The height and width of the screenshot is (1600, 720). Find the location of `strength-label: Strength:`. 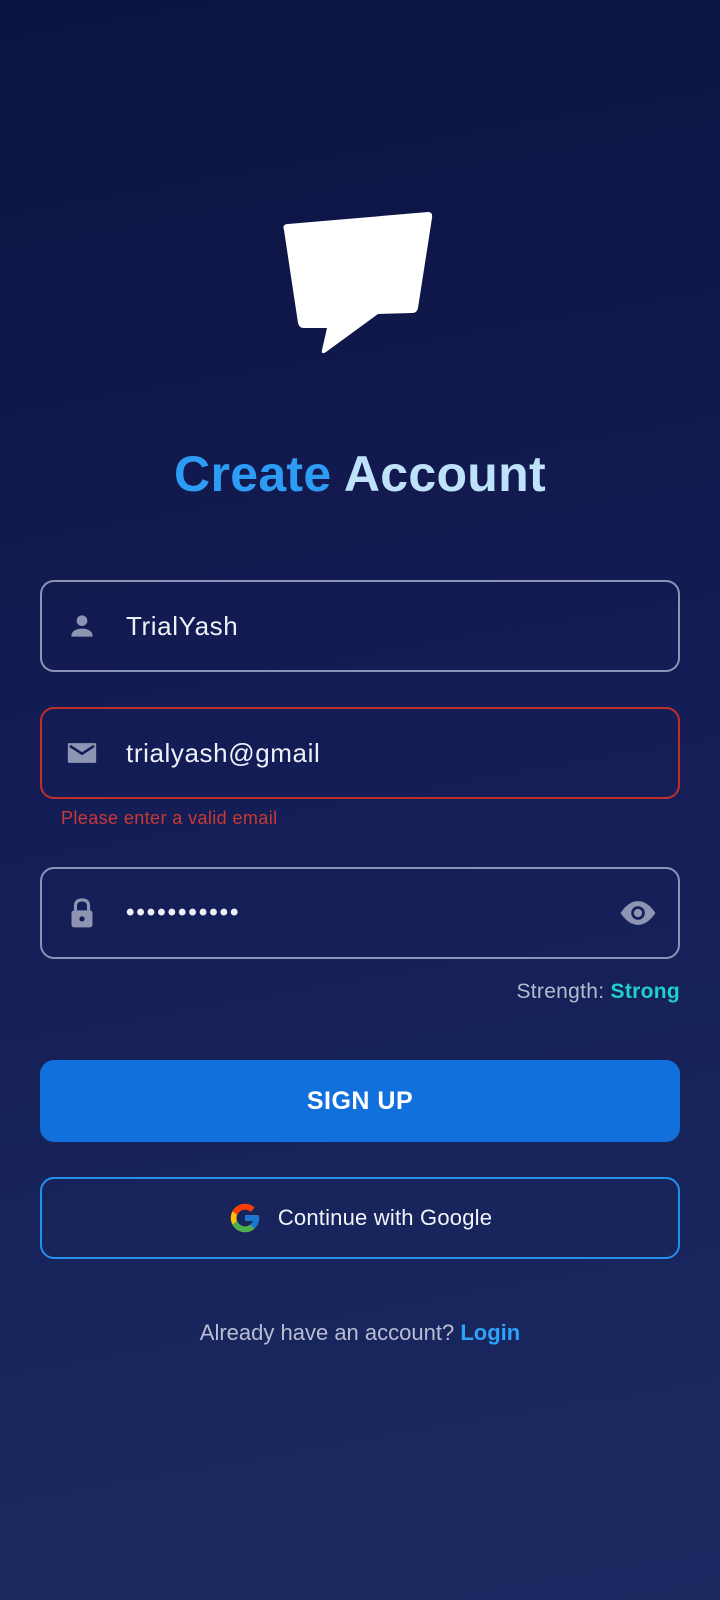

strength-label: Strength: is located at coordinates (560, 991).